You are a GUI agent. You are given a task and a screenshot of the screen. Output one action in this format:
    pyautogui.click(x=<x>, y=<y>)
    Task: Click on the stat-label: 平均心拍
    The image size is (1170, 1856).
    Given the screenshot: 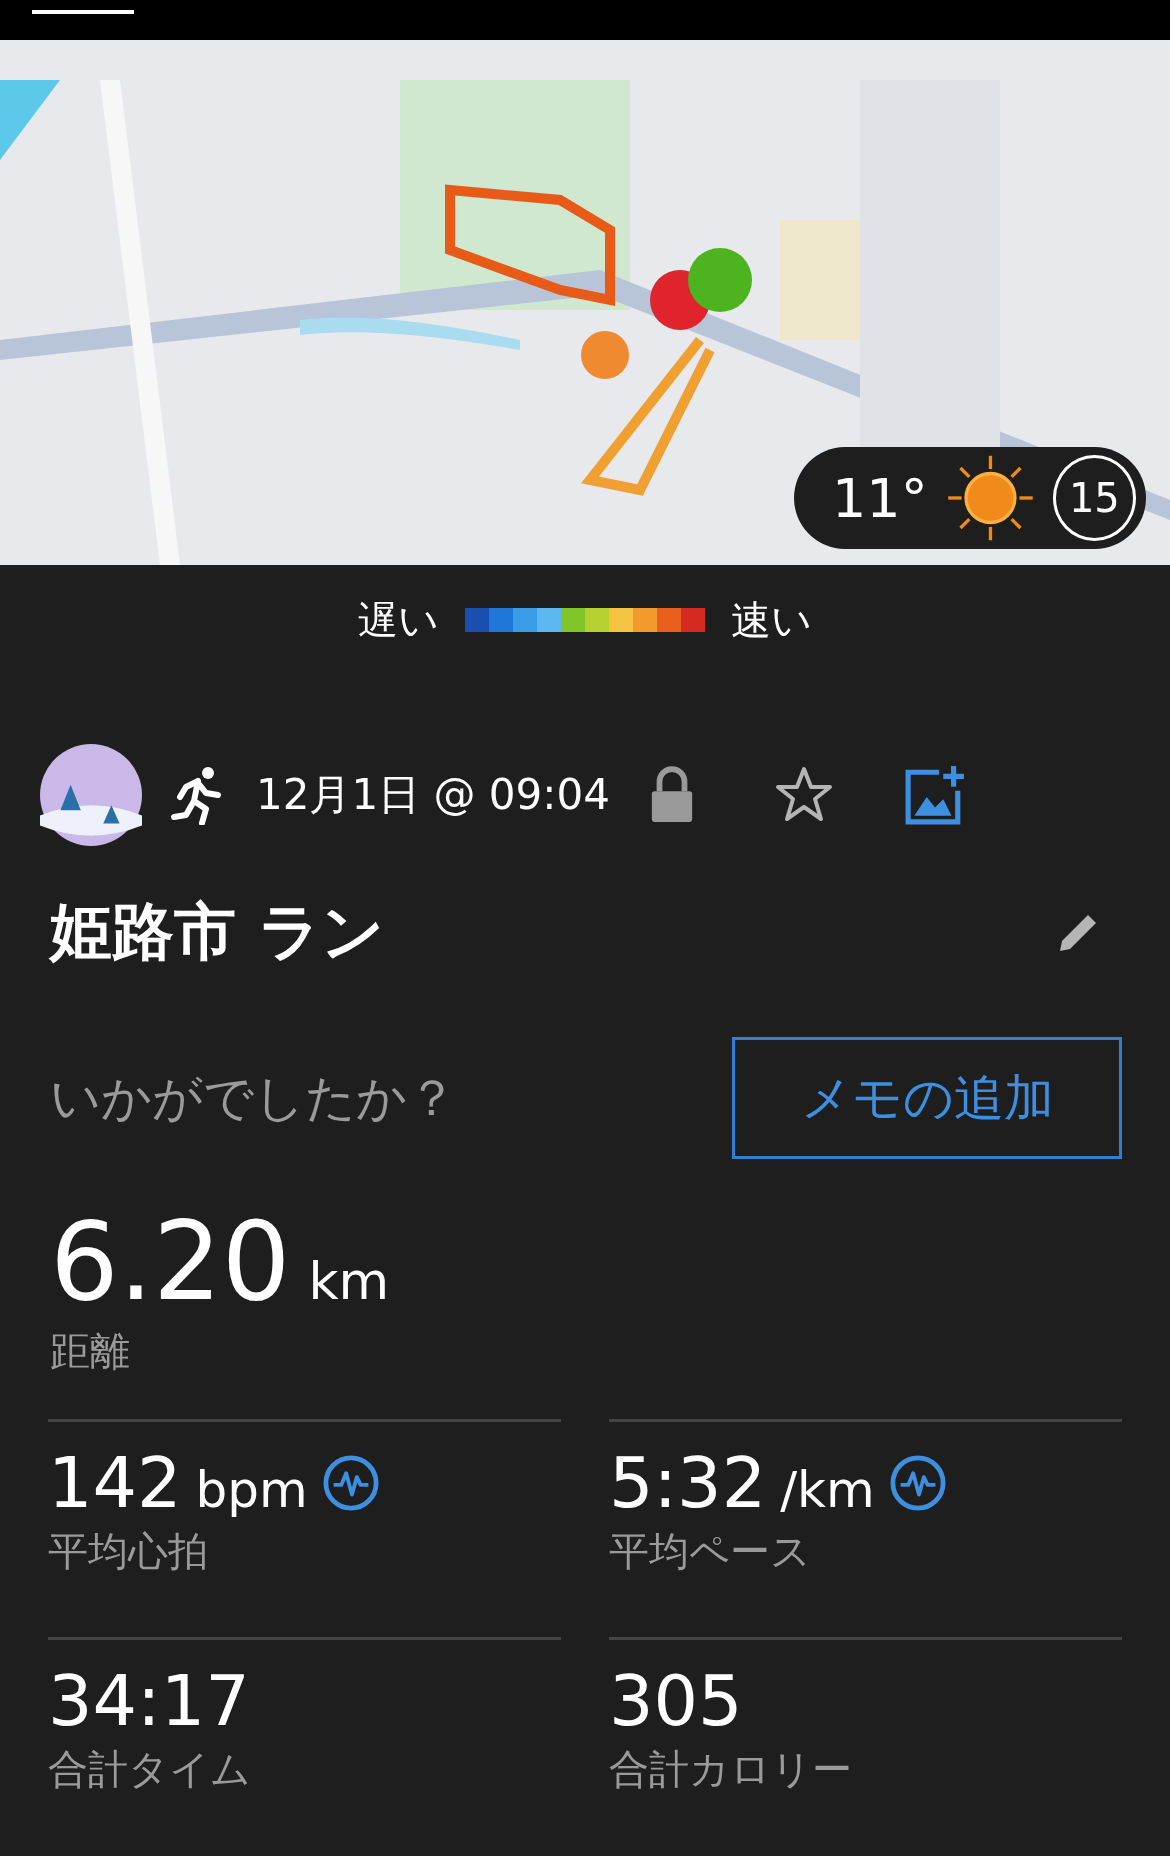 What is the action you would take?
    pyautogui.click(x=128, y=1551)
    